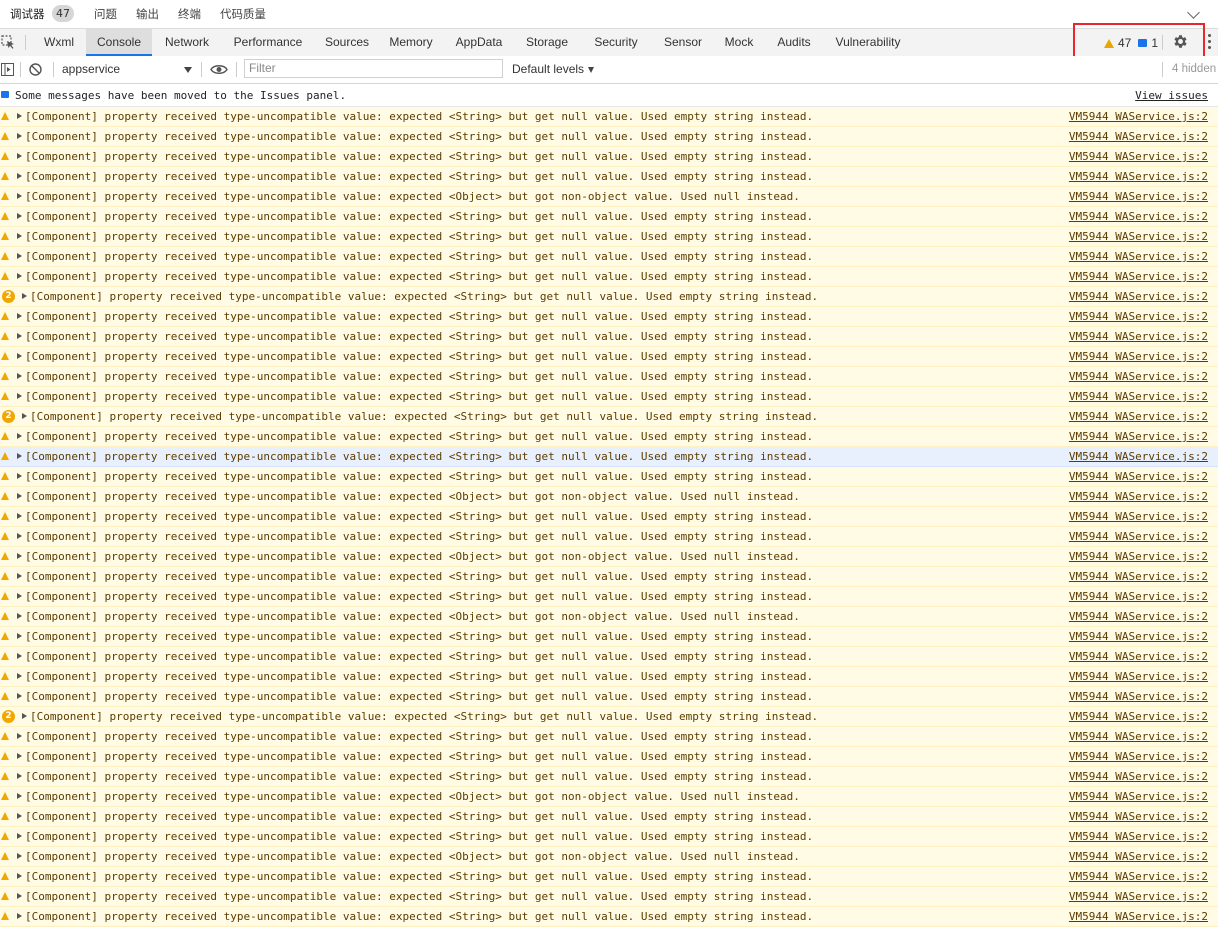  I want to click on tab-memory: Memory, so click(411, 42).